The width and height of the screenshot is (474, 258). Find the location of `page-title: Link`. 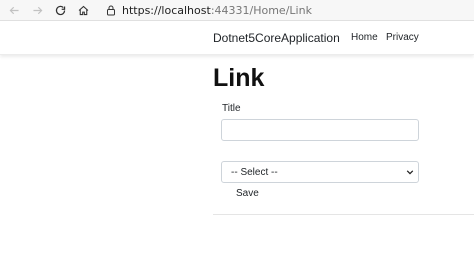

page-title: Link is located at coordinates (239, 78).